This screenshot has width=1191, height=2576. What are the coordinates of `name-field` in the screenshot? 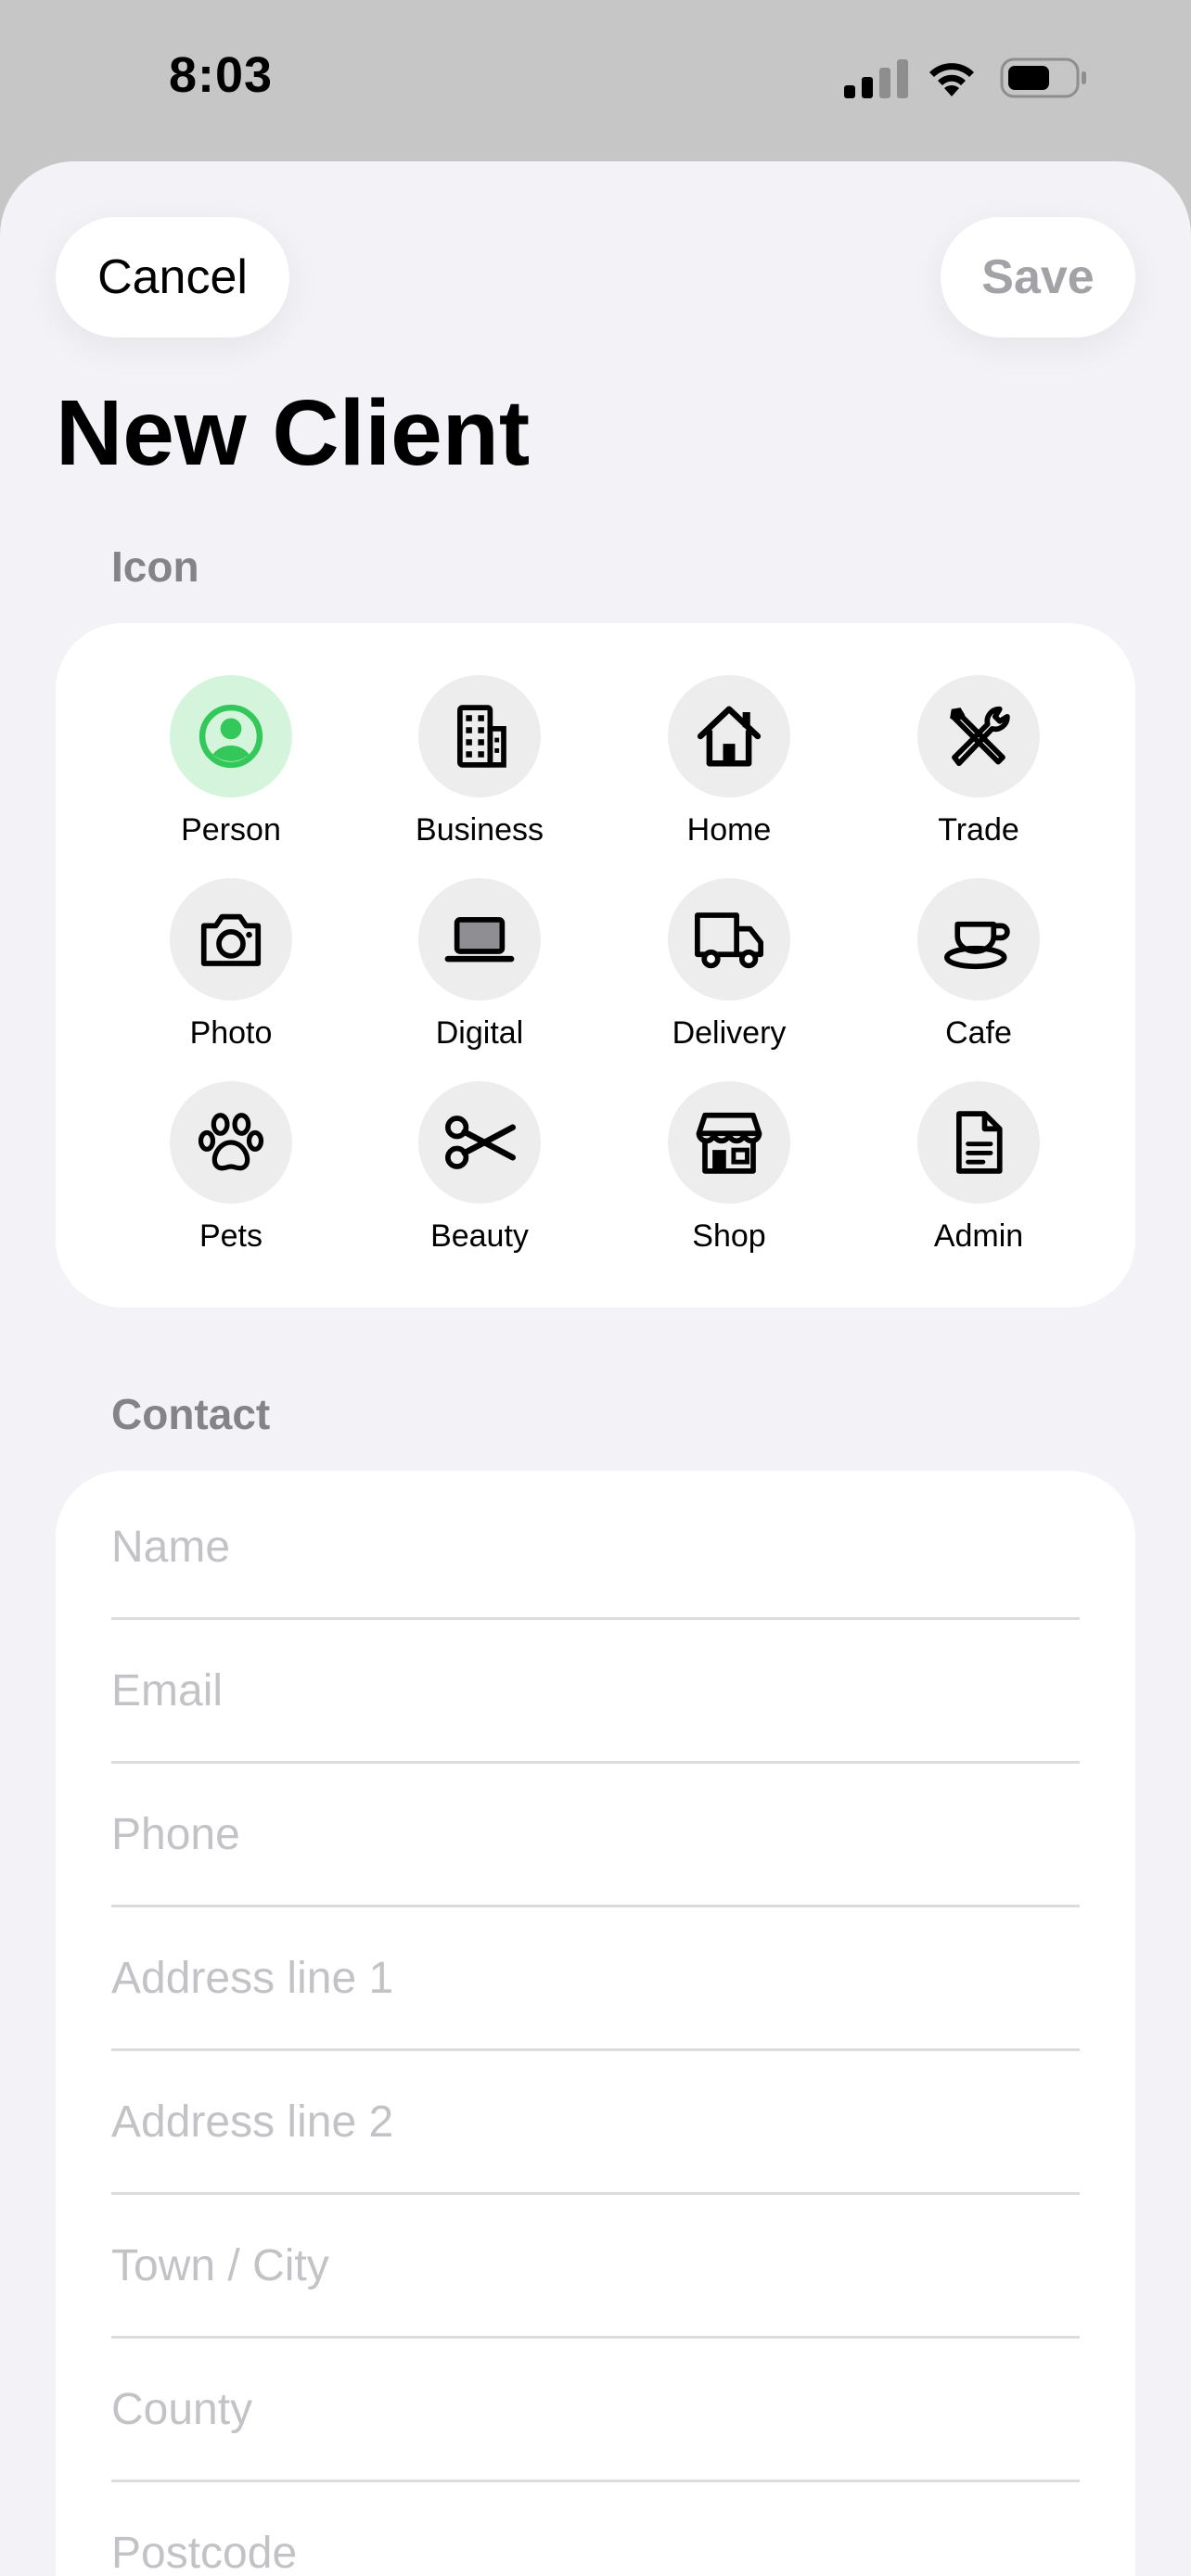 It's located at (623, 1548).